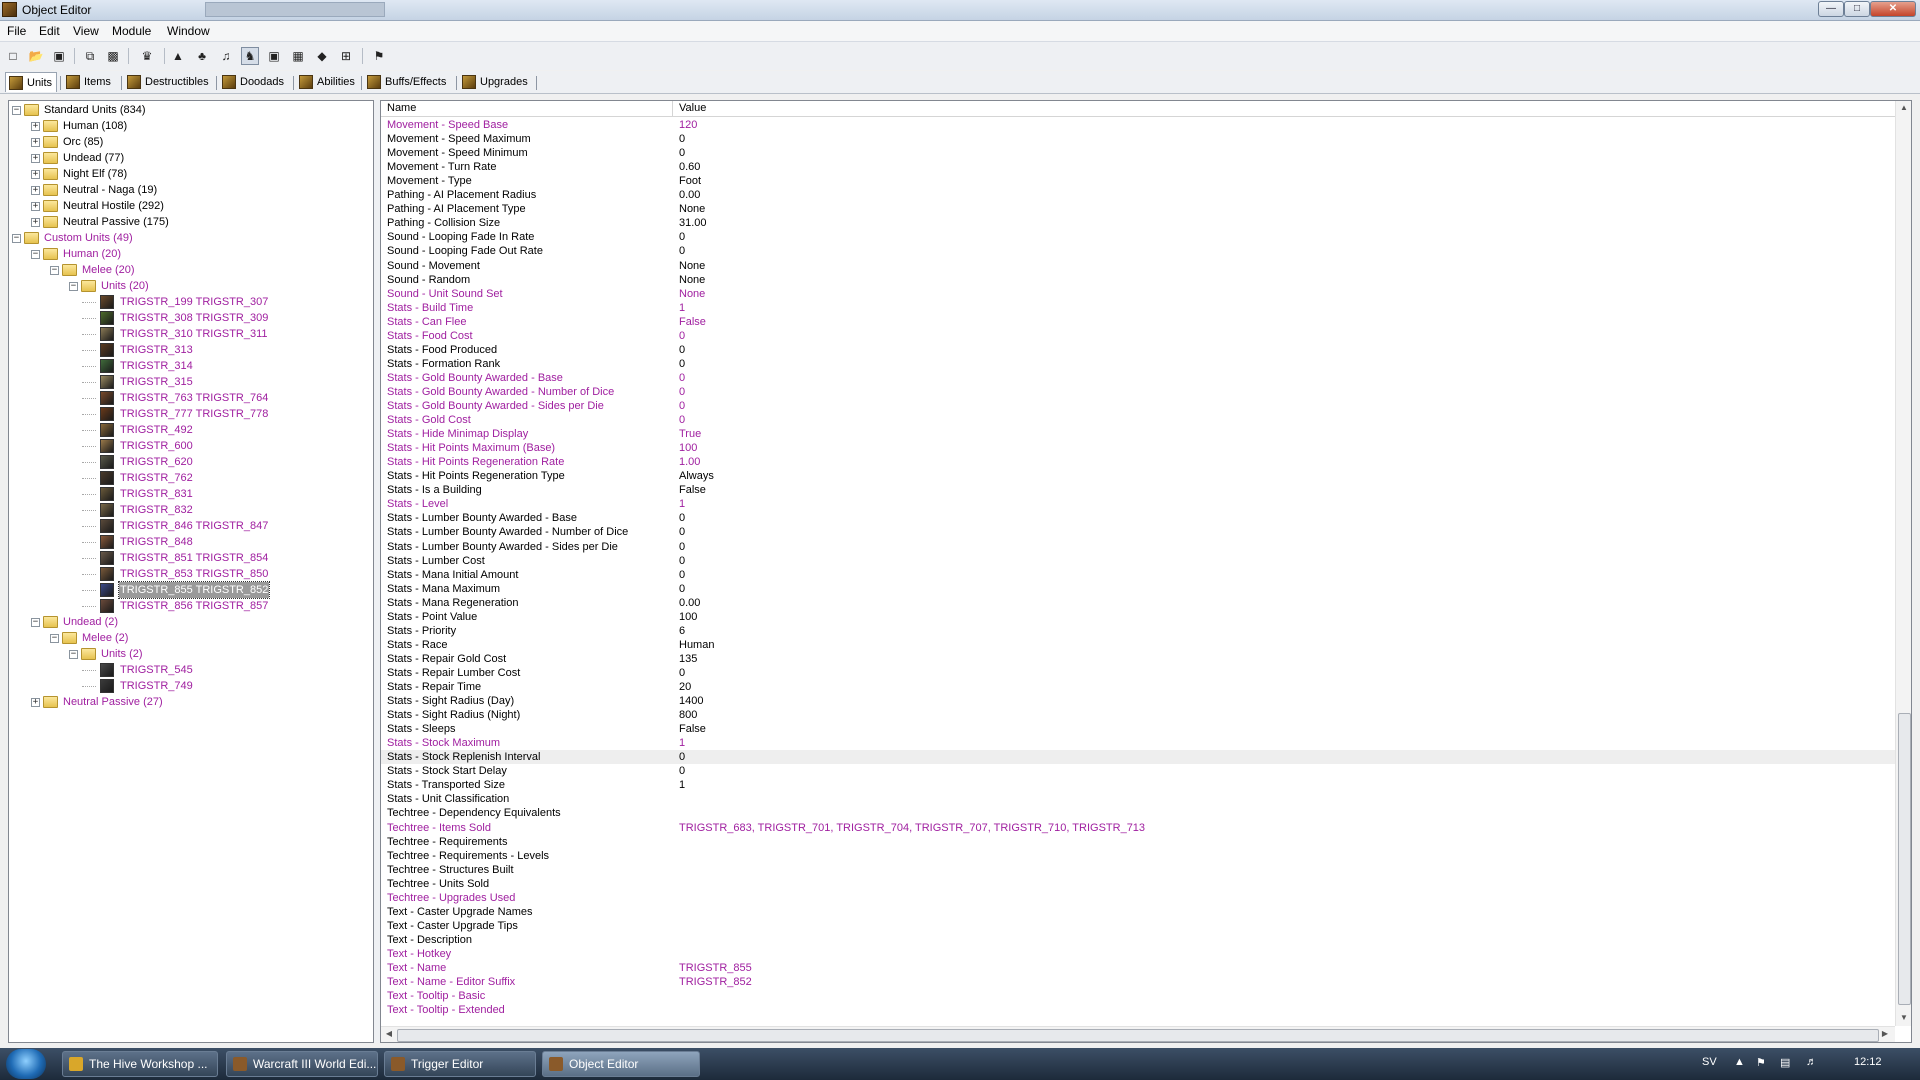  I want to click on field-row: Stats - Sight Radius (Day) 1400, so click(1139, 701).